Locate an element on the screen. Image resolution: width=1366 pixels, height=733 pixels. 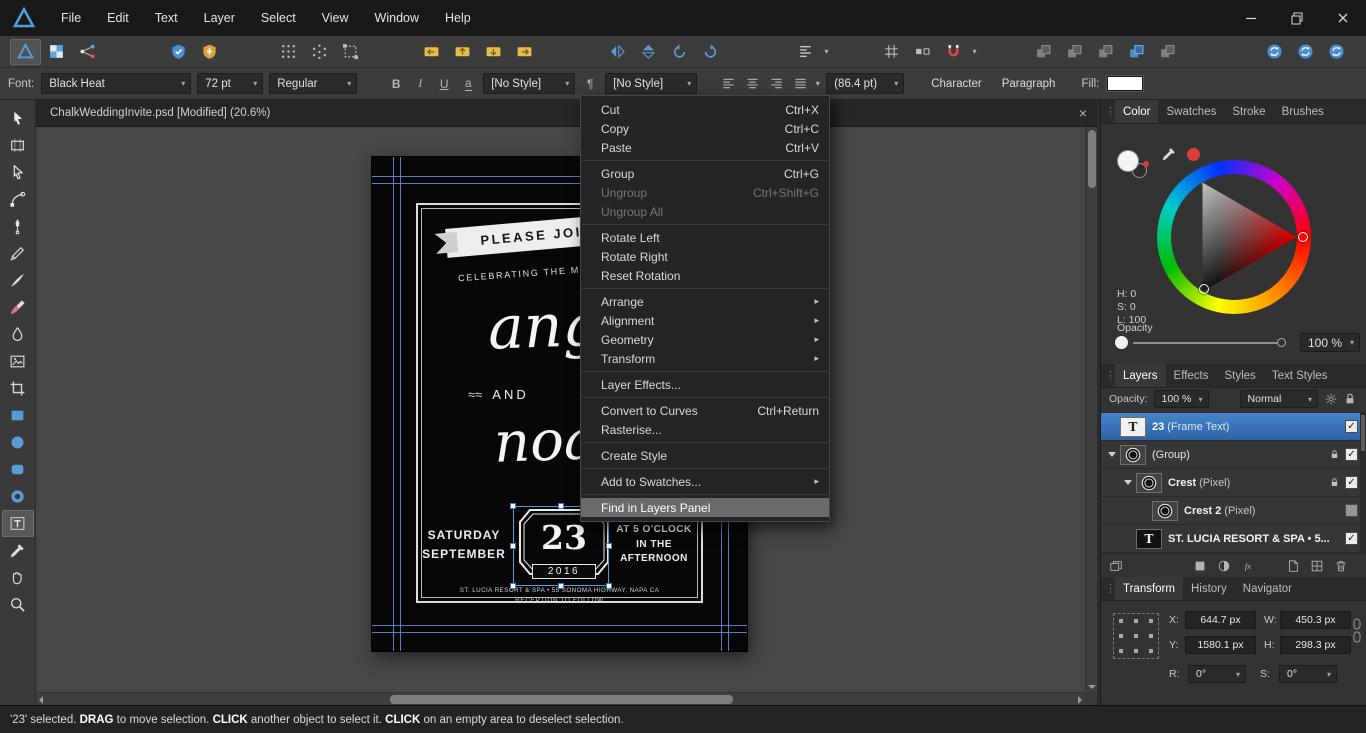
minimize-button is located at coordinates (1251, 18).